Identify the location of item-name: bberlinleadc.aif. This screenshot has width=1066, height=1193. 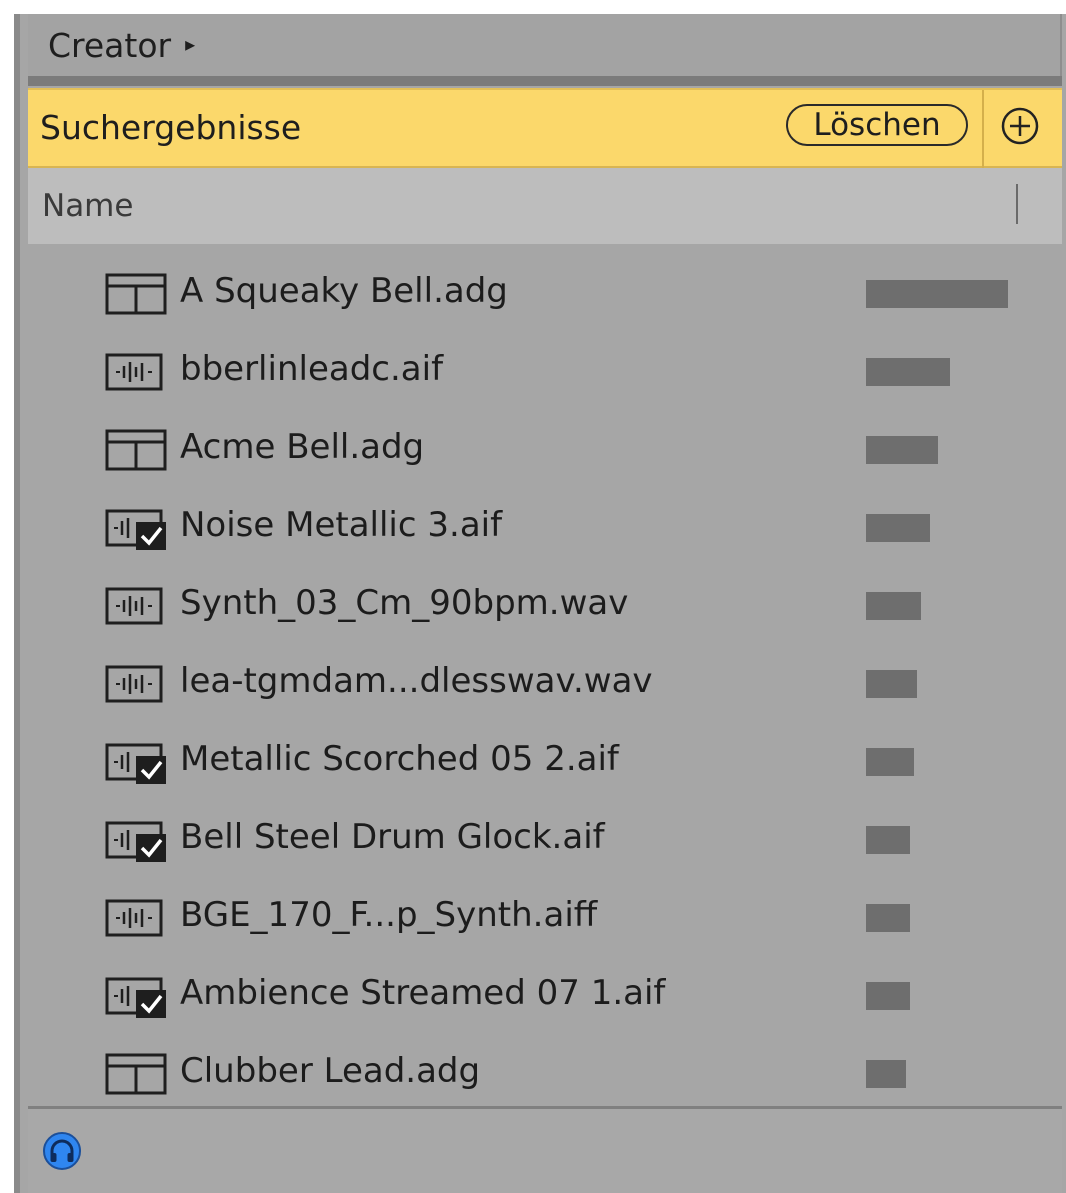
(312, 369).